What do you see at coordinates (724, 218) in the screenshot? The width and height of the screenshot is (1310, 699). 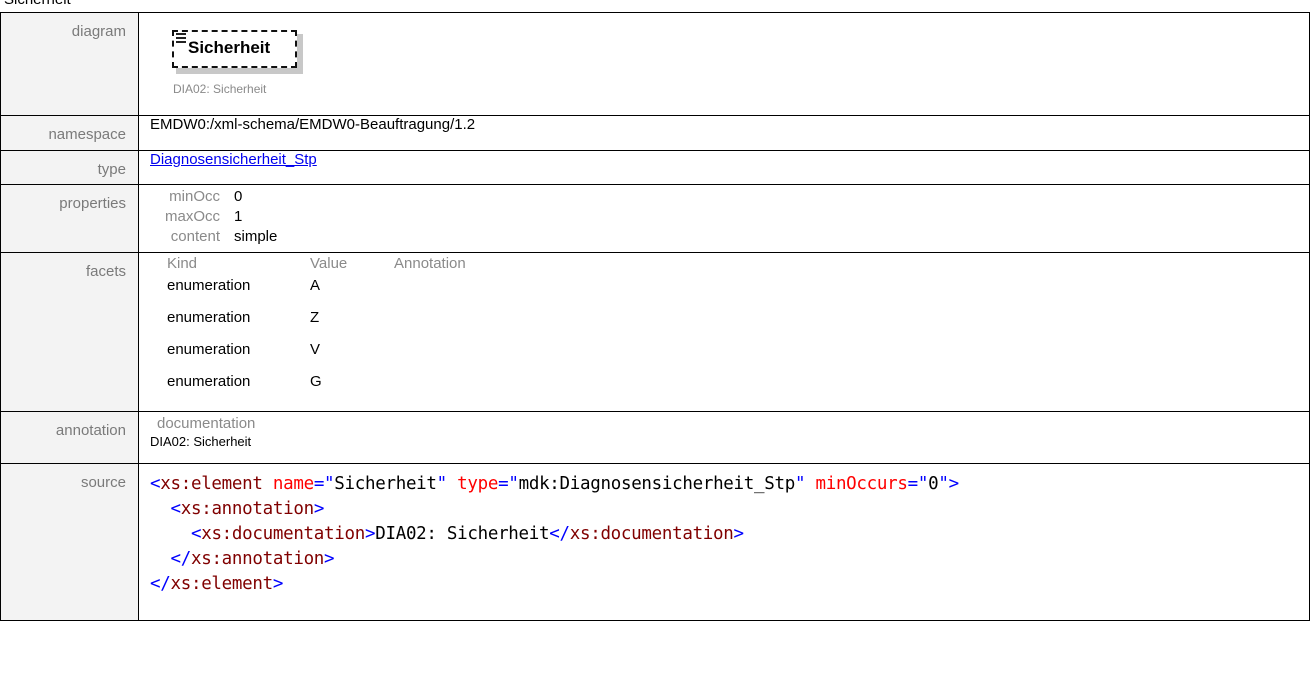 I see `properties-cell: minOcc 0 maxOcc 1 content simple` at bounding box center [724, 218].